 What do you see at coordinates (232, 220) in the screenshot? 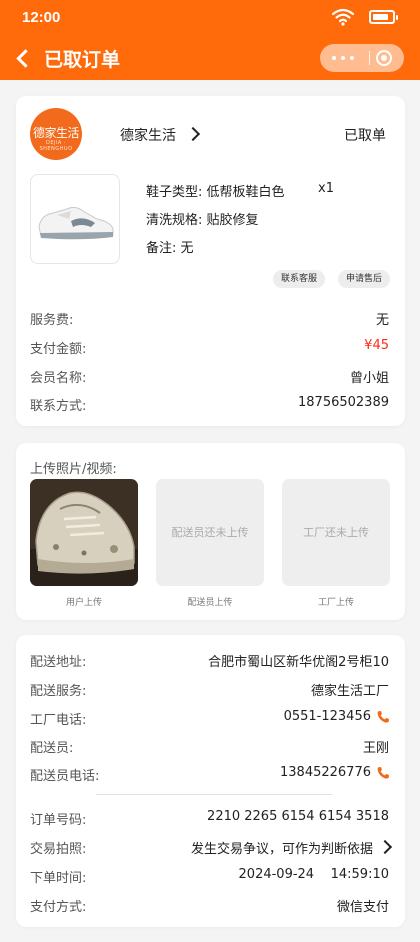
I see `wash-spec-value: 贴胶修复` at bounding box center [232, 220].